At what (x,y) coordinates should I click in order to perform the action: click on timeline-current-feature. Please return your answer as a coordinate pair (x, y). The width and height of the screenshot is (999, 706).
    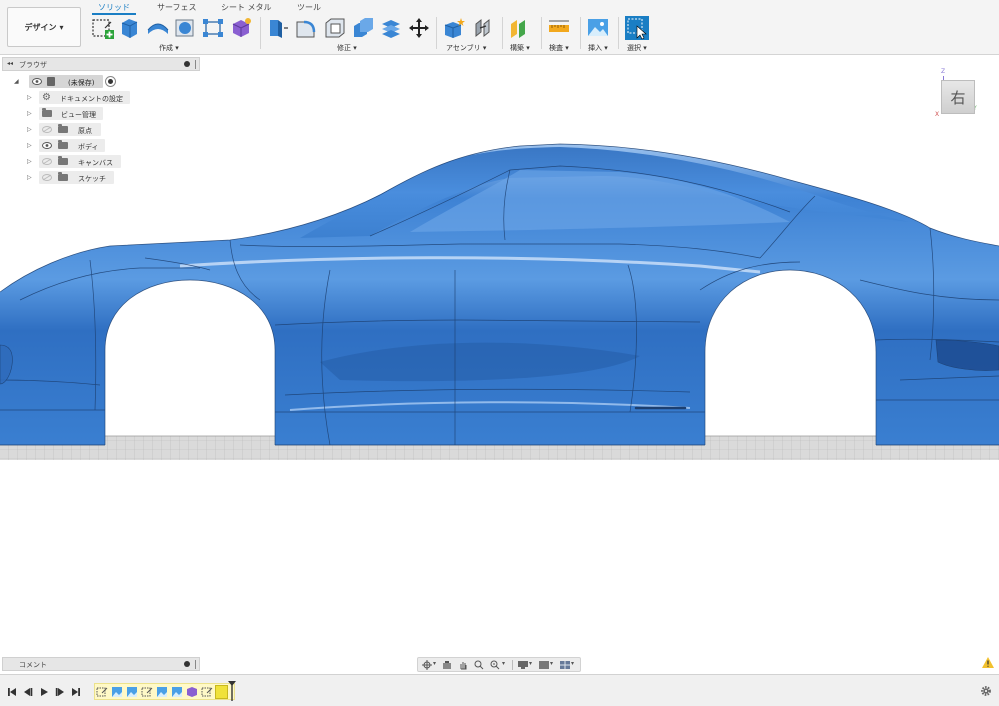
    Looking at the image, I should click on (221, 692).